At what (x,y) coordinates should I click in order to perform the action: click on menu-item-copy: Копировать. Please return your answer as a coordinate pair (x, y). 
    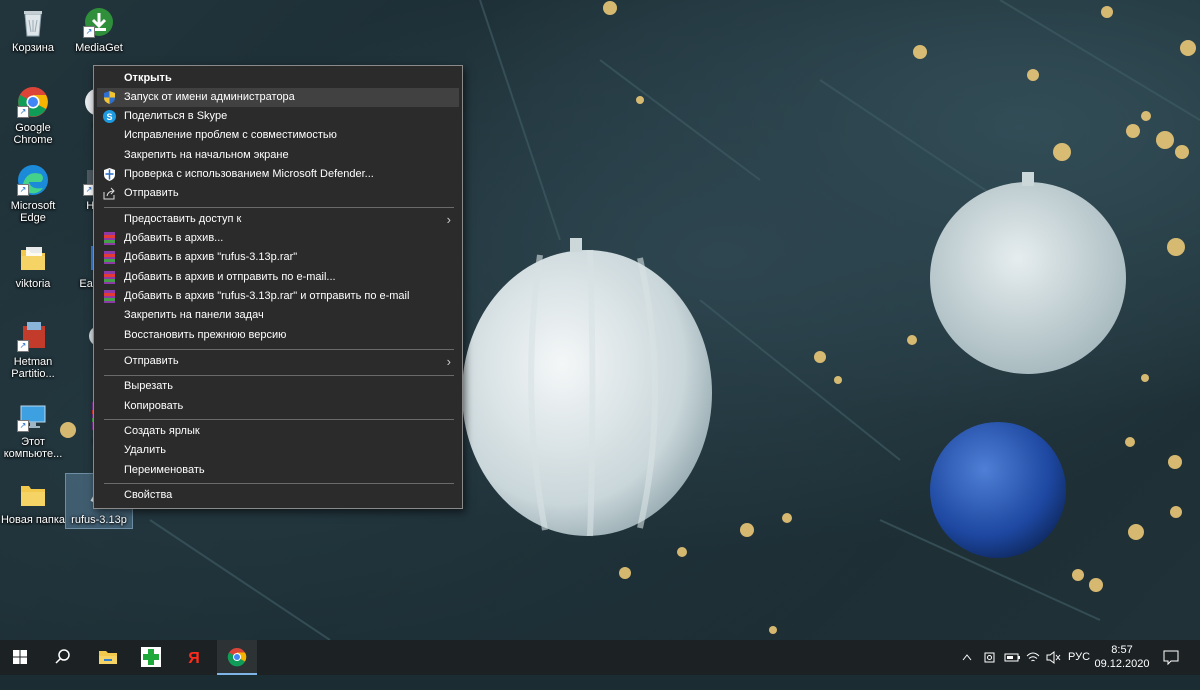
    Looking at the image, I should click on (278, 406).